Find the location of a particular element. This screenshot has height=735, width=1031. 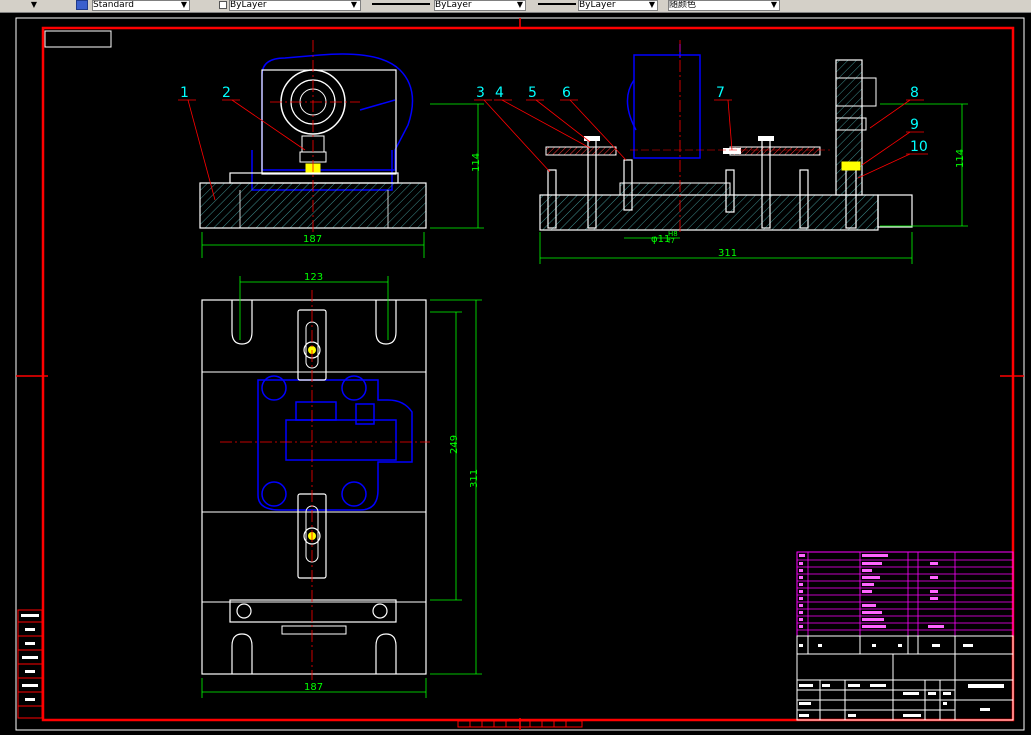

plotstyle-select: 随颜色 is located at coordinates (724, 5).